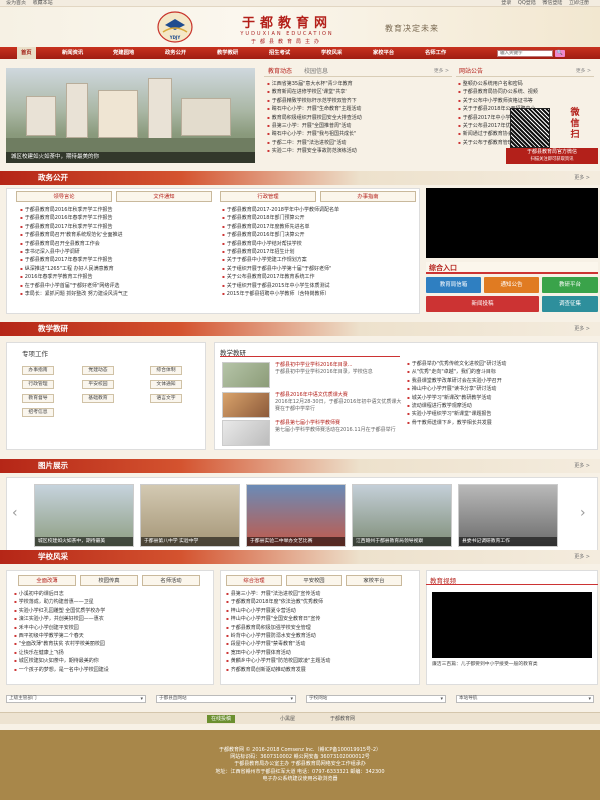  I want to click on research-platform-button: 教研平台, so click(570, 285).